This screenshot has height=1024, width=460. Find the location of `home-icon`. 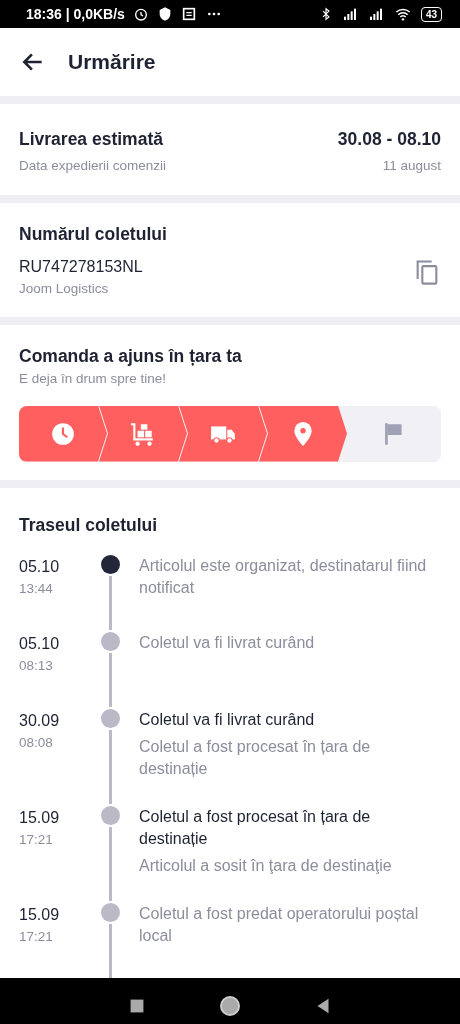

home-icon is located at coordinates (230, 1005).